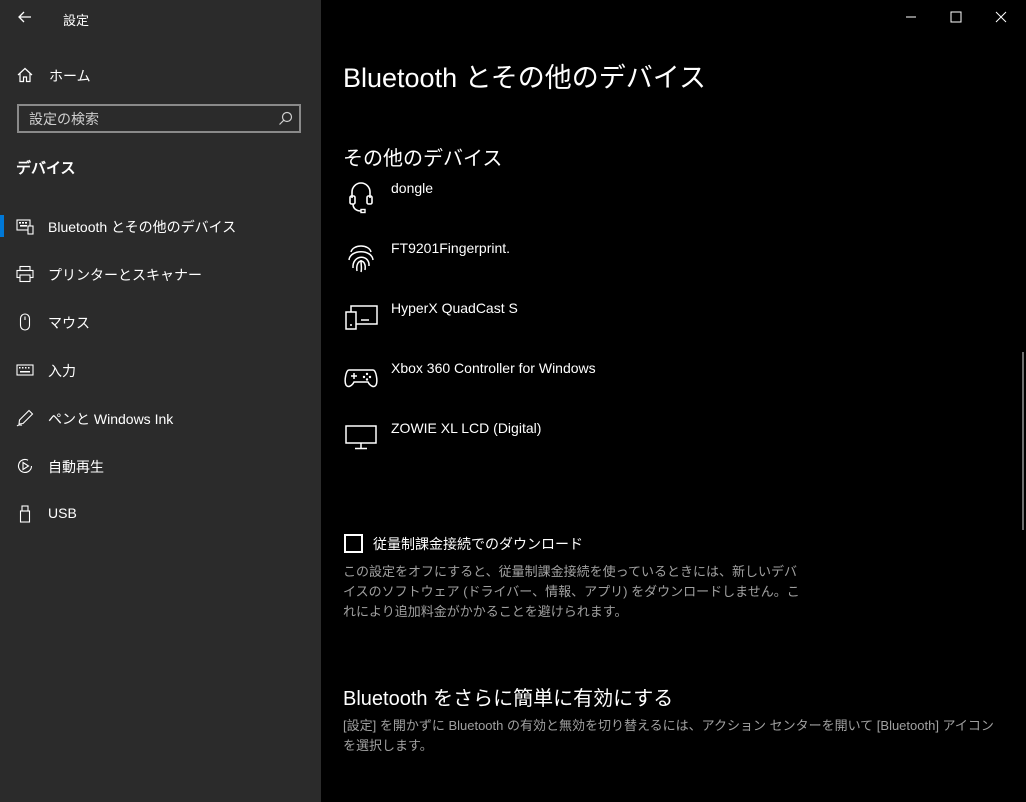  I want to click on minimize-icon, so click(911, 17).